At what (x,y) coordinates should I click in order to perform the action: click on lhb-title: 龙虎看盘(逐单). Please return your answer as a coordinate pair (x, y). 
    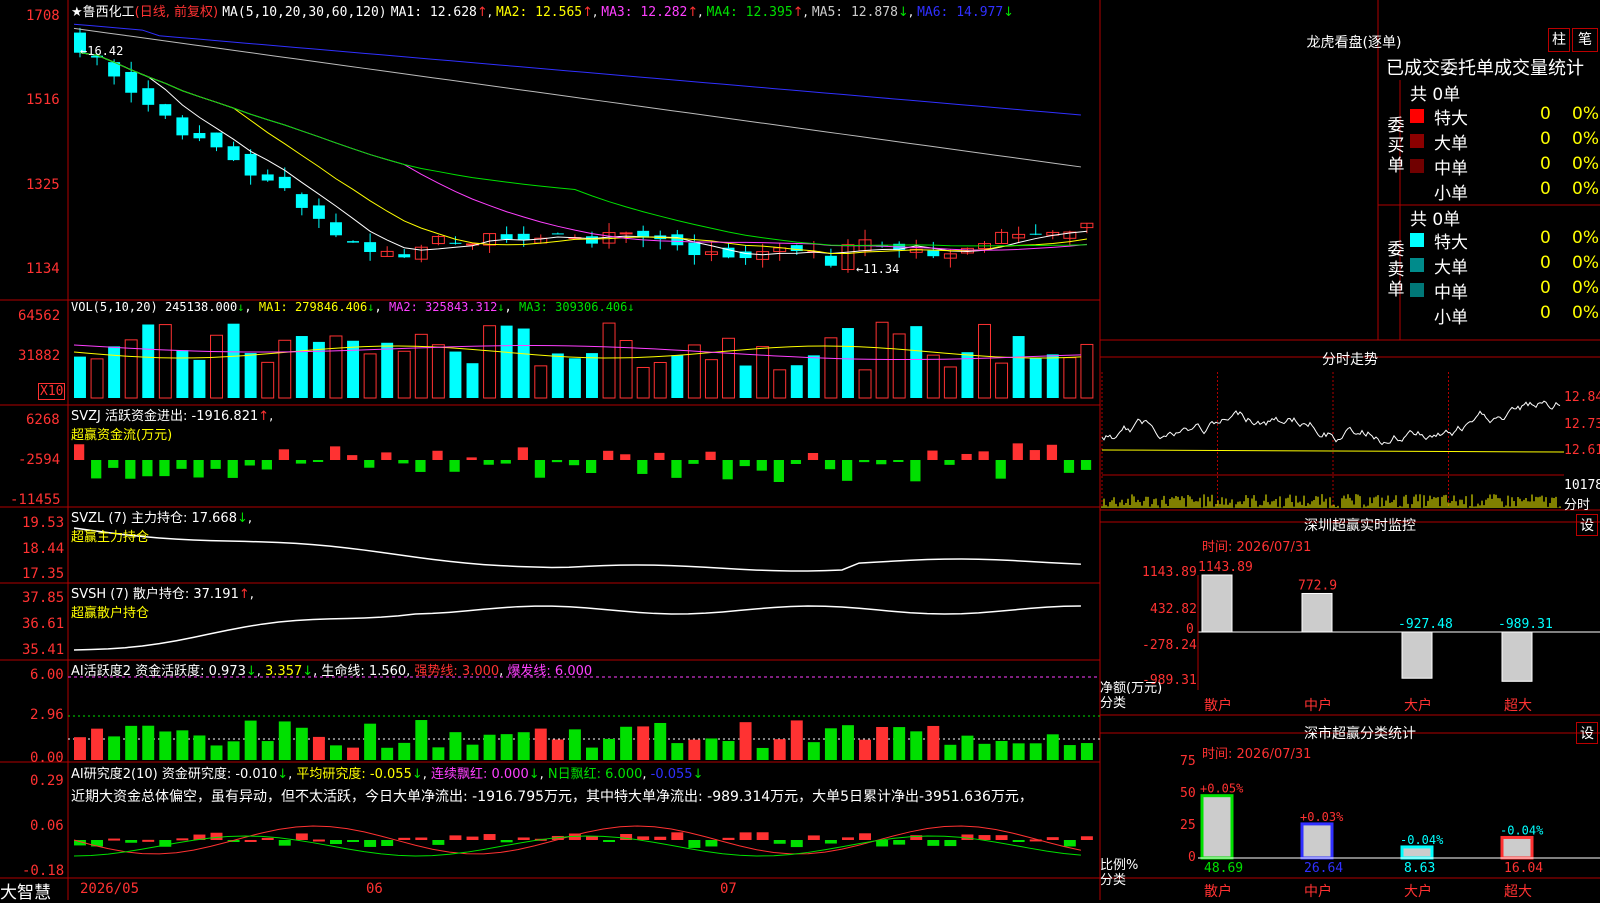
    Looking at the image, I should click on (1354, 43).